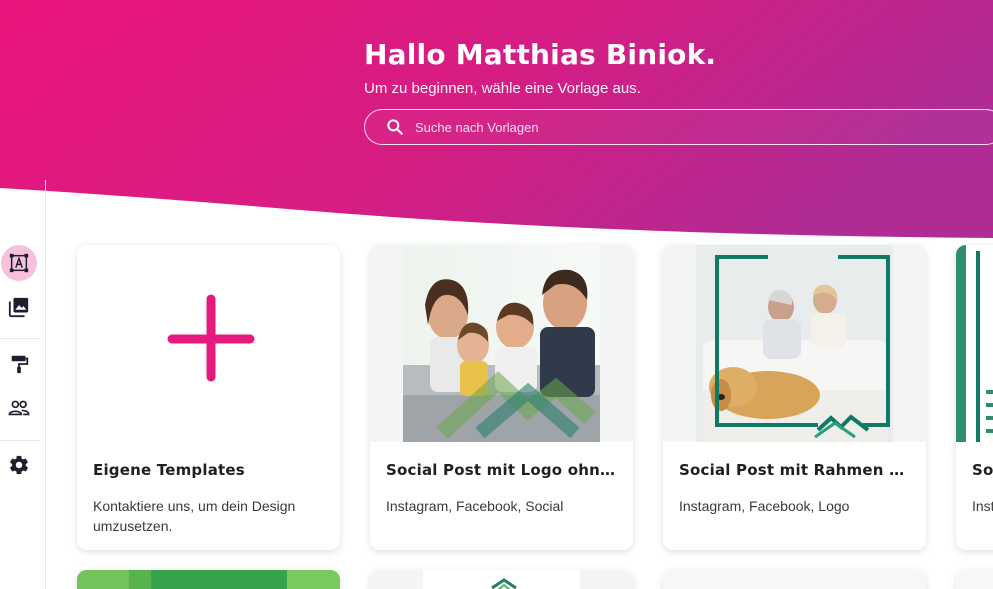 The image size is (993, 589). I want to click on template-description: Instagram, Facebook, Logo, so click(764, 506).